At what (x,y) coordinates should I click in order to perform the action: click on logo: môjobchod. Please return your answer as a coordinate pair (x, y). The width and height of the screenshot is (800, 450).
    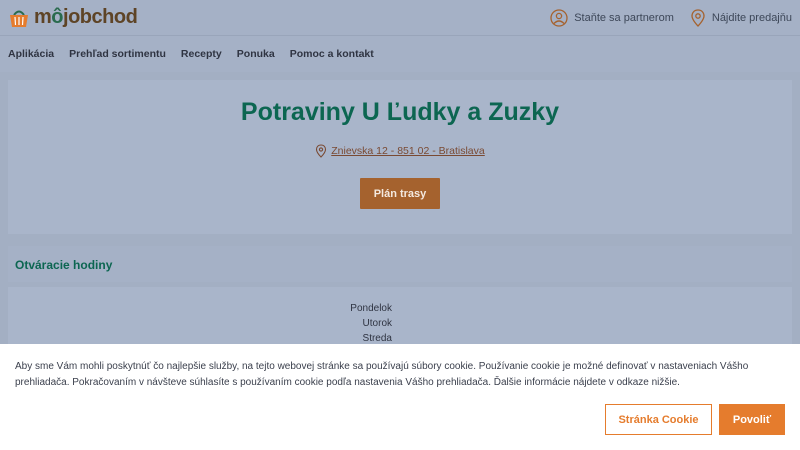
    Looking at the image, I should click on (73, 17).